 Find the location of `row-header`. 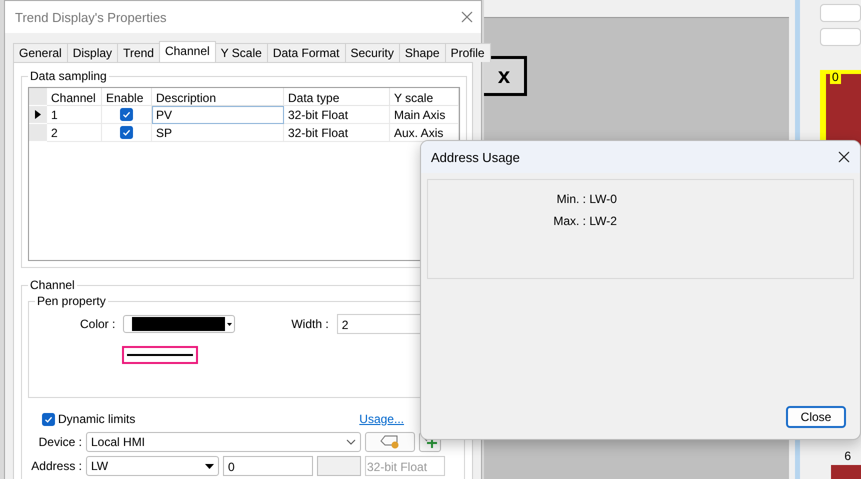

row-header is located at coordinates (38, 115).